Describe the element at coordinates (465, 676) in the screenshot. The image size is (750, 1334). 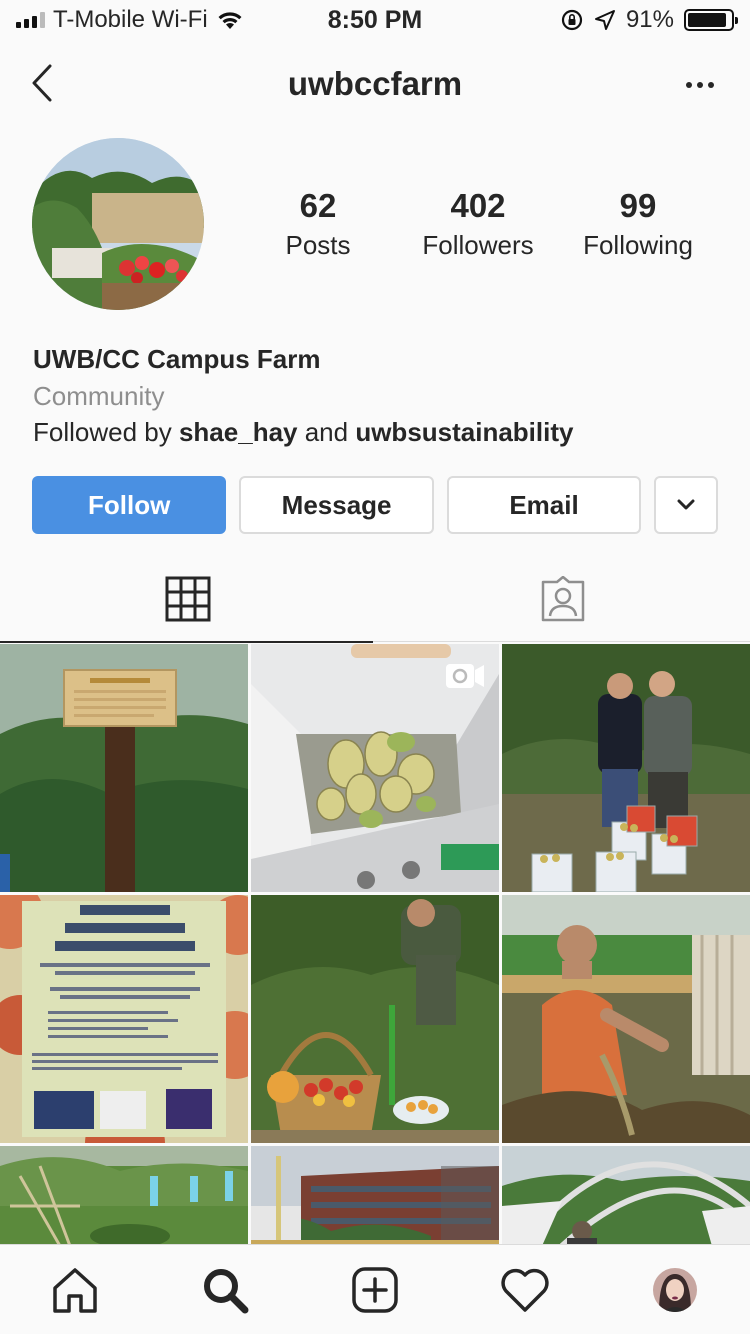
I see `video-icon` at that location.